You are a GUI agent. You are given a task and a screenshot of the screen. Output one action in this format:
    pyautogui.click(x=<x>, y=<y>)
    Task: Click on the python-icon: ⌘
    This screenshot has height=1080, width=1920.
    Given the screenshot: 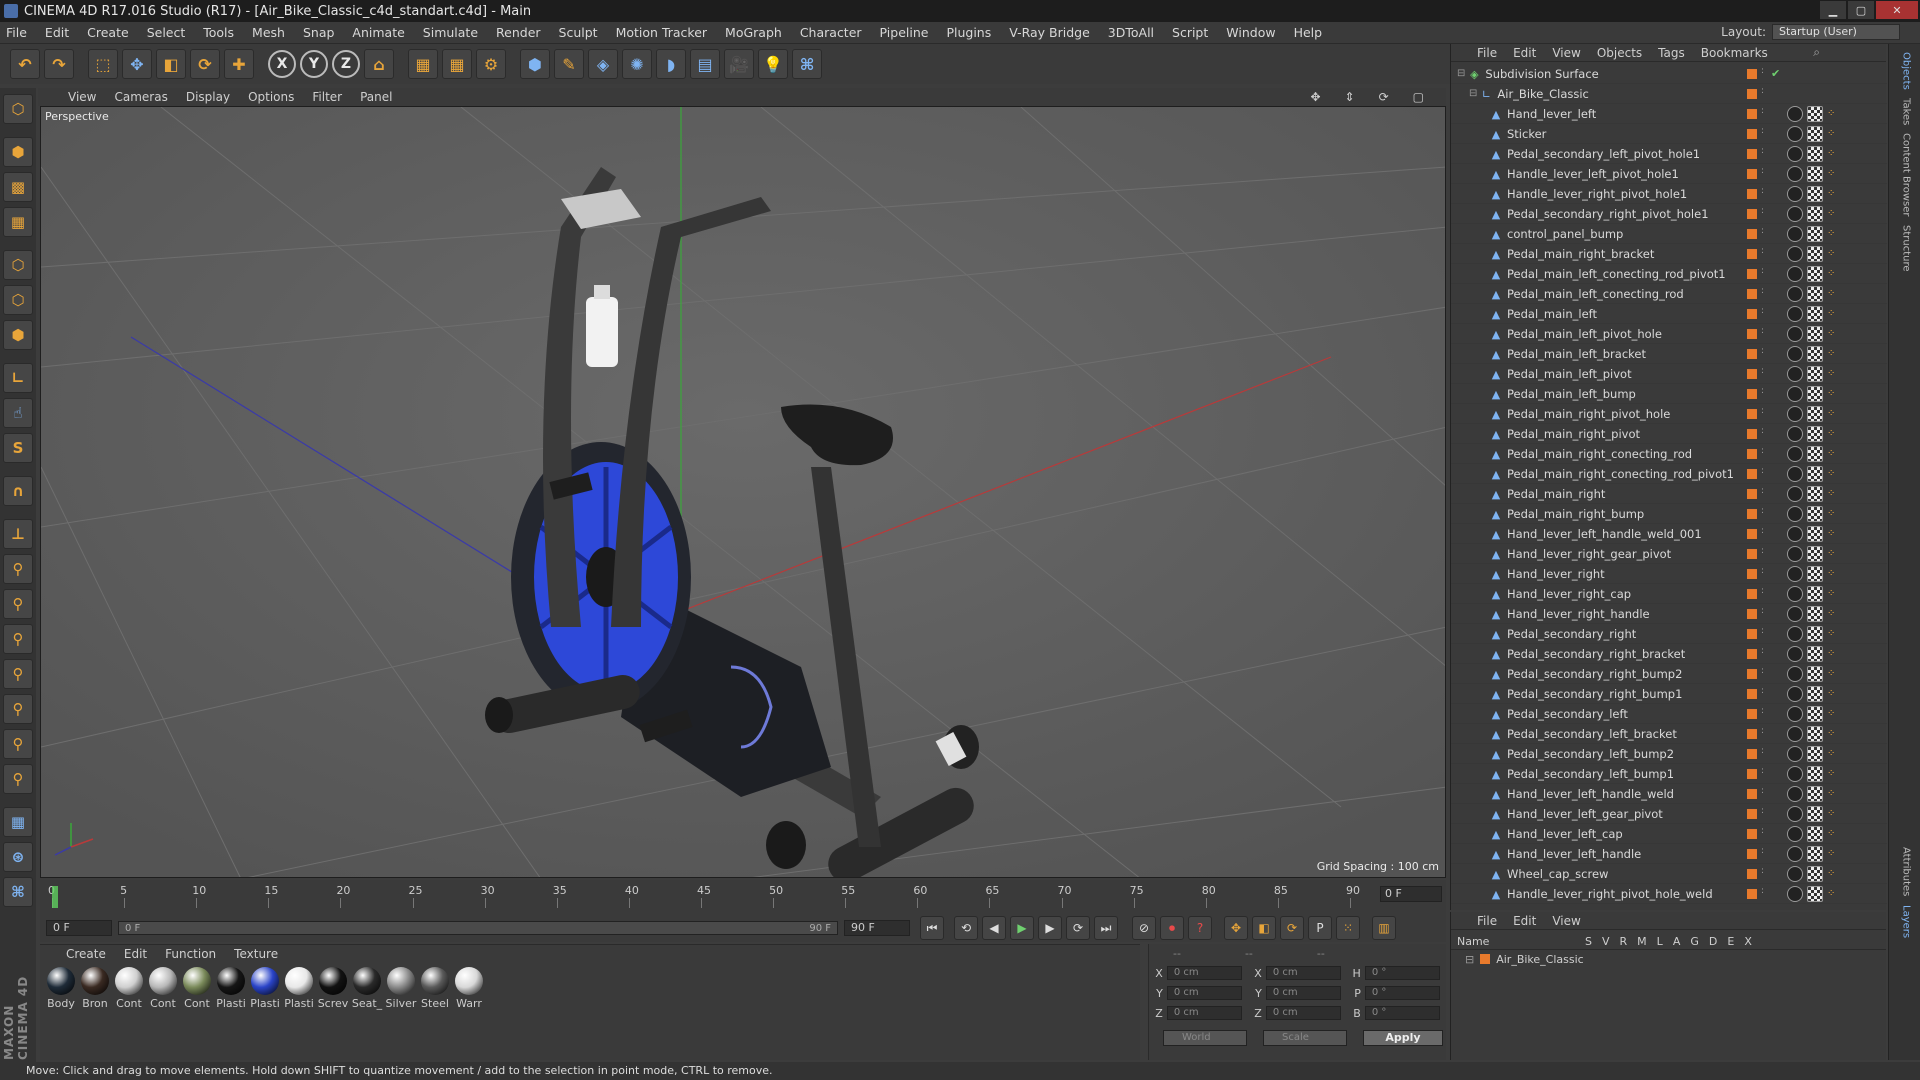 What is the action you would take?
    pyautogui.click(x=807, y=64)
    